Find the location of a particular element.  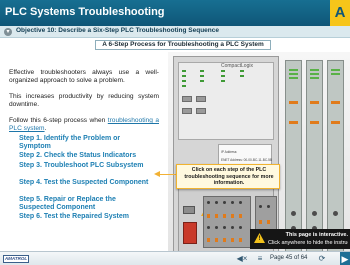

plc-terminal-block is located at coordinates (227, 222).